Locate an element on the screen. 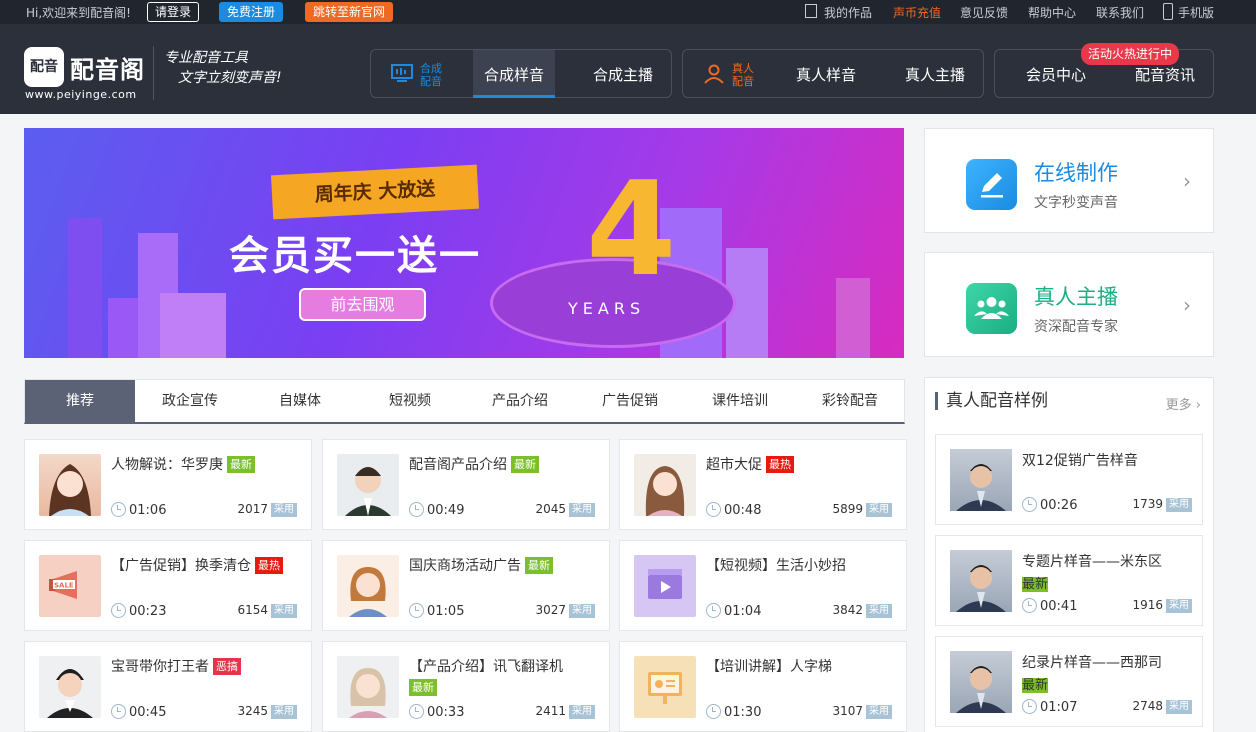 The image size is (1256, 732). human-sample-card: 专题片样音——米东区 最新 00:41 1916 采用 is located at coordinates (1069, 580).